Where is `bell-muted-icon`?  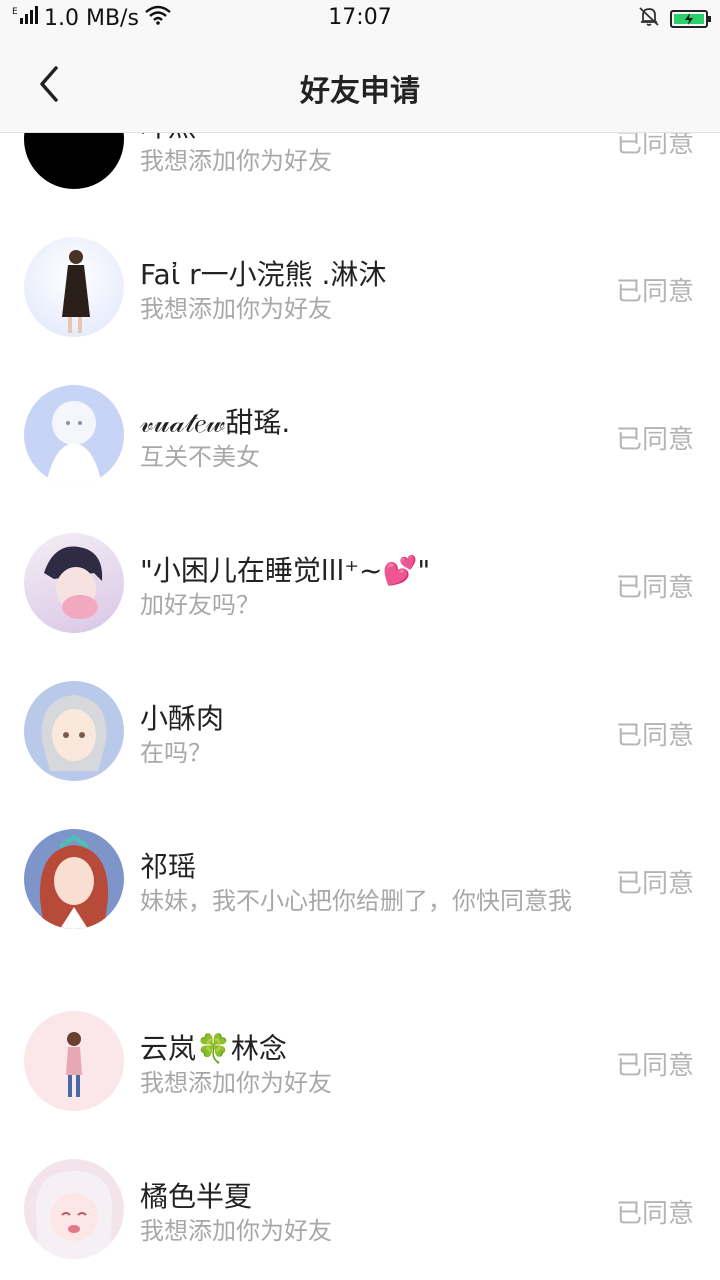
bell-muted-icon is located at coordinates (649, 19).